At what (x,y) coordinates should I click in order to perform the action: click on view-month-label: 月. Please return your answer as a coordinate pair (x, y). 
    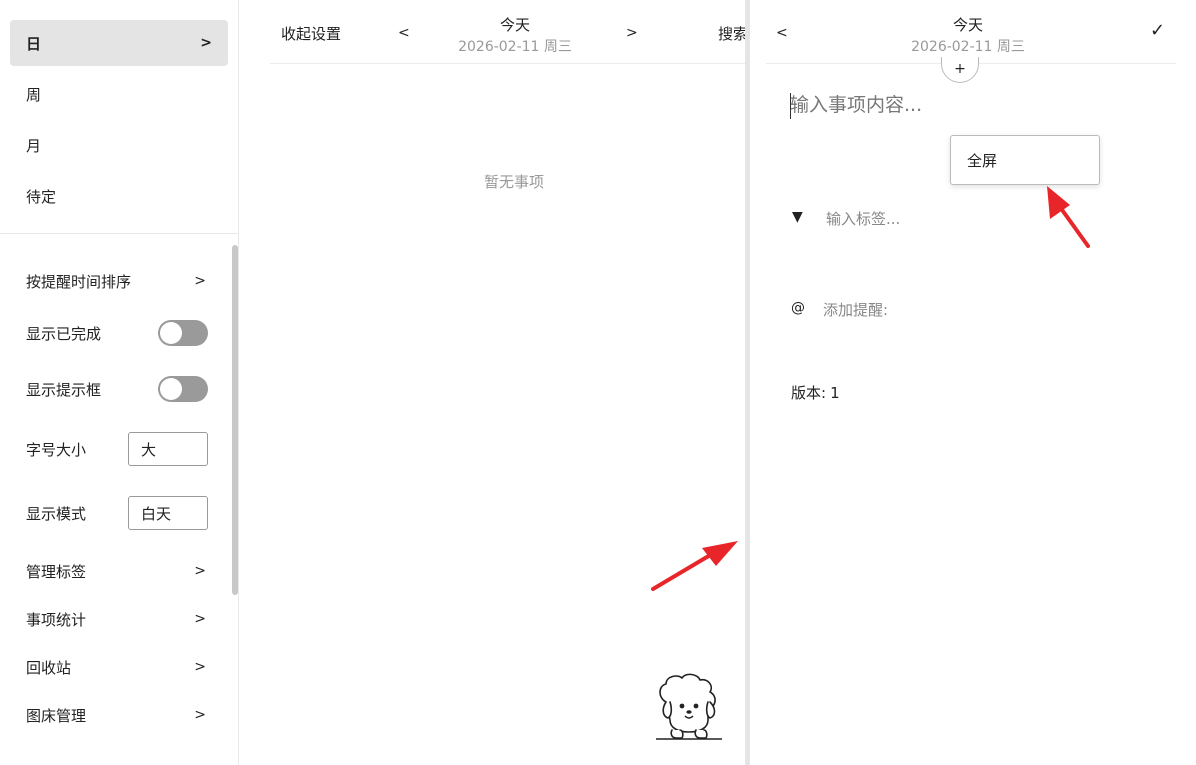
    Looking at the image, I should click on (34, 145).